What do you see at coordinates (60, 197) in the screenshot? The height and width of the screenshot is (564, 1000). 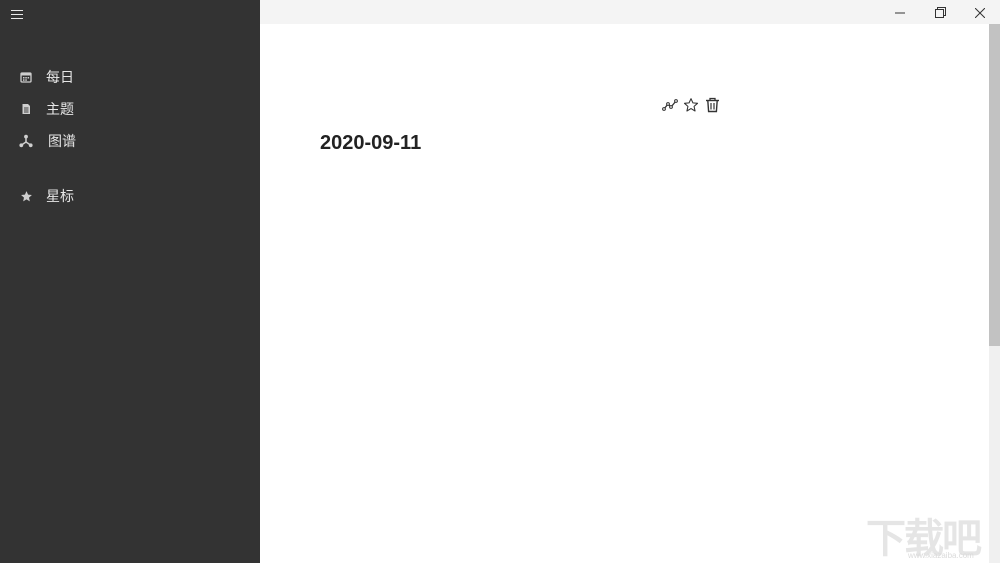 I see `sidebar-item-label: 星标` at bounding box center [60, 197].